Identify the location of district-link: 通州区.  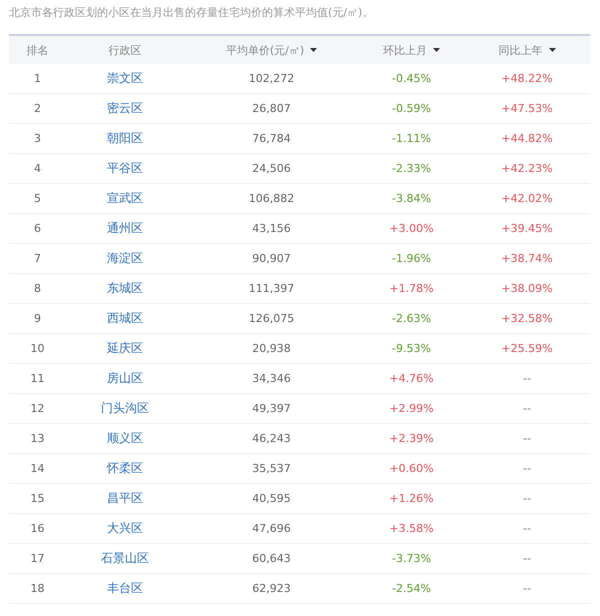
(125, 228).